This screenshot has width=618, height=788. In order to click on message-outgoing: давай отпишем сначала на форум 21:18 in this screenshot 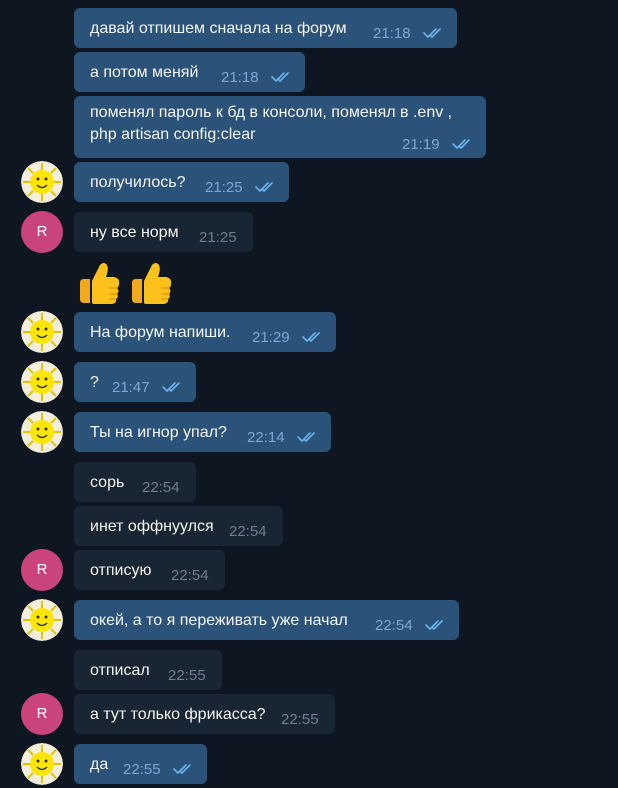, I will do `click(265, 28)`.